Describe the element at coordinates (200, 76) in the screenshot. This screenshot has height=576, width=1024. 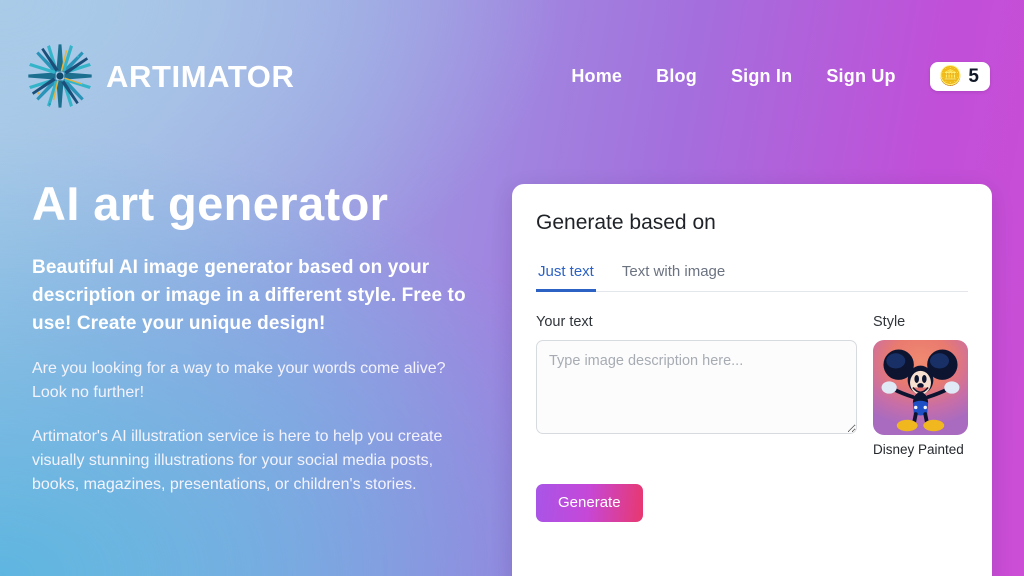
I see `brand-name: ARTIMATOR` at that location.